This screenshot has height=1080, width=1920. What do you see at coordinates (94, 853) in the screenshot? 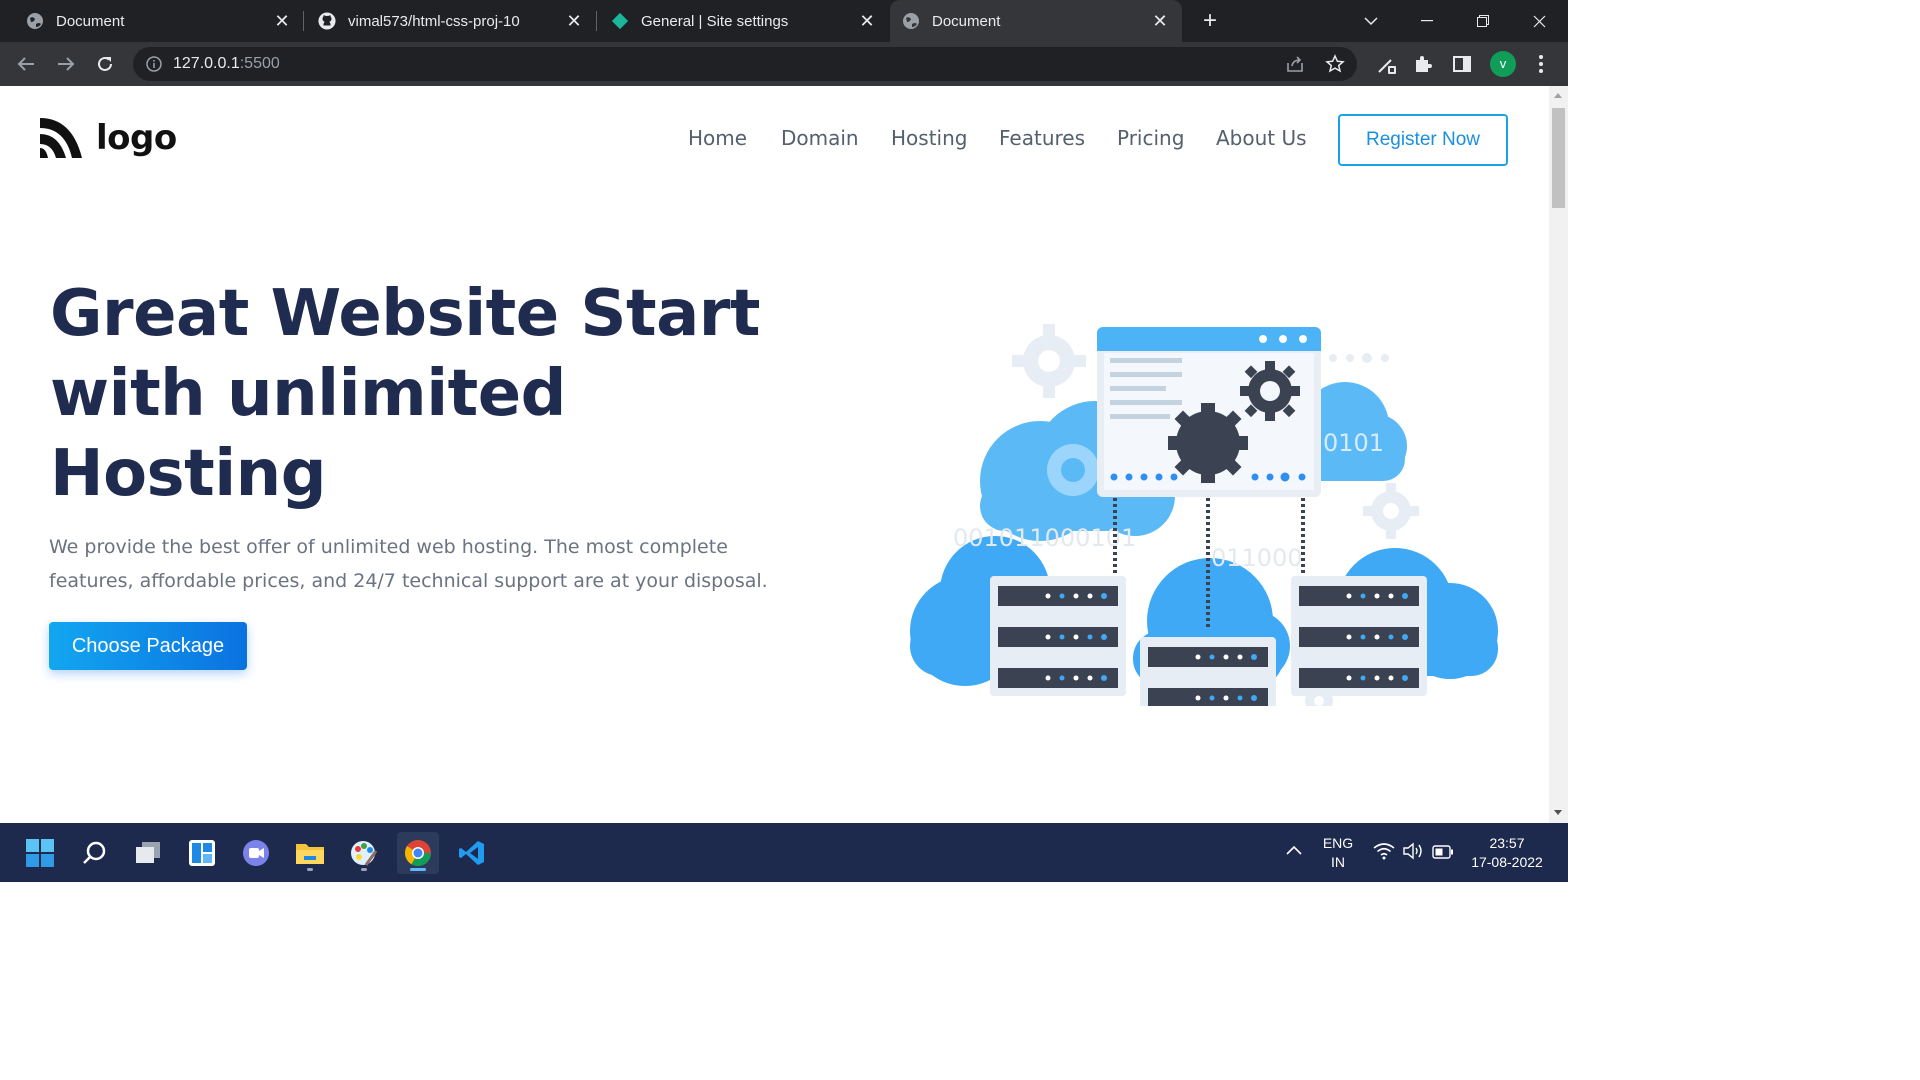
I see `search-icon` at bounding box center [94, 853].